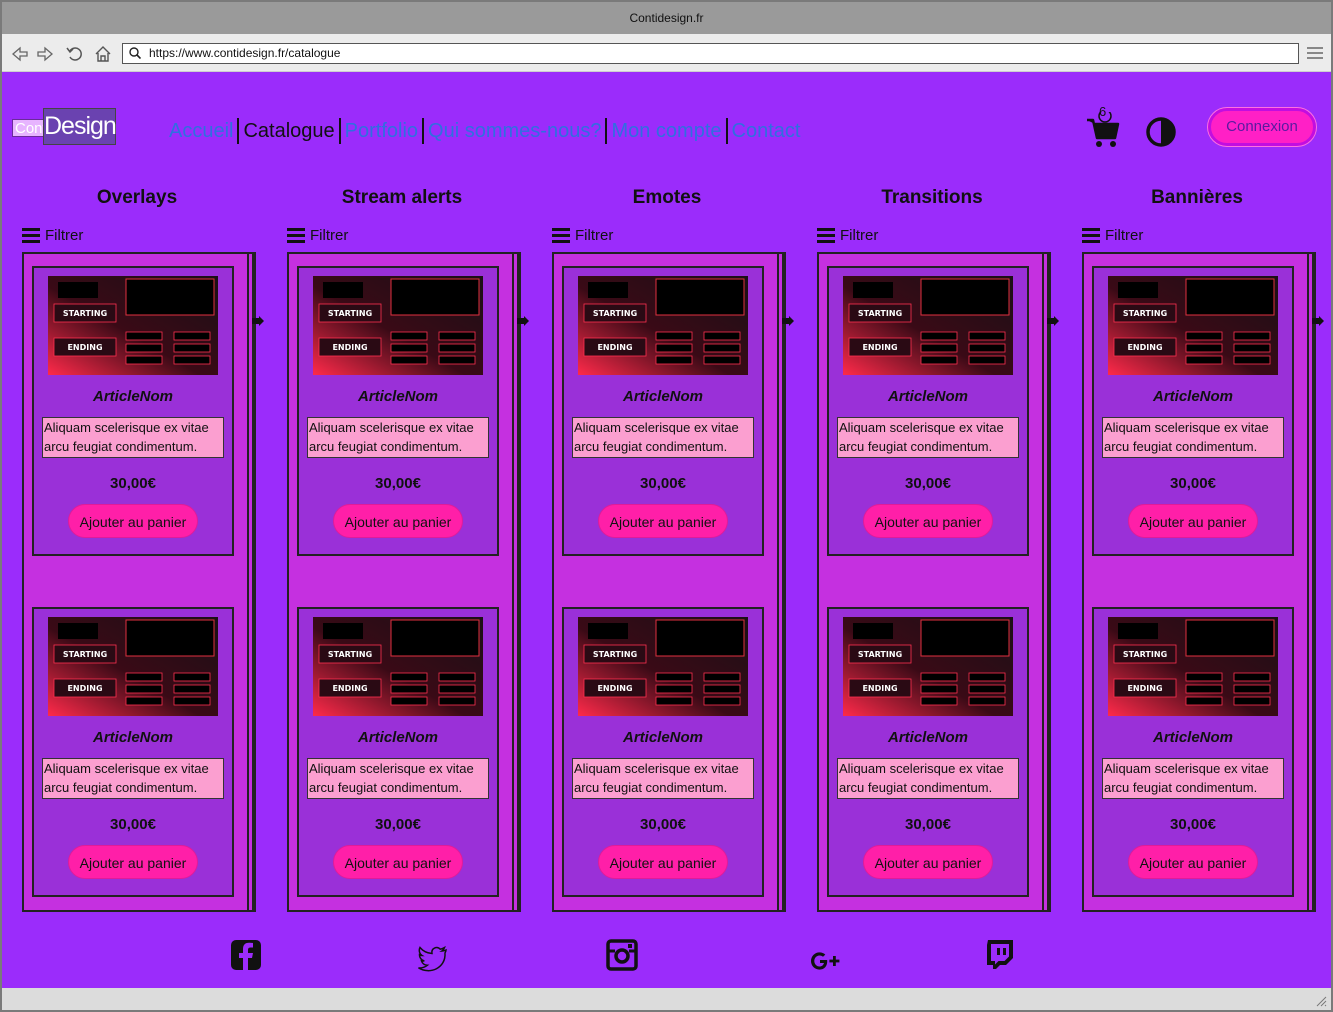 The width and height of the screenshot is (1333, 1012). Describe the element at coordinates (622, 955) in the screenshot. I see `instagram-icon` at that location.